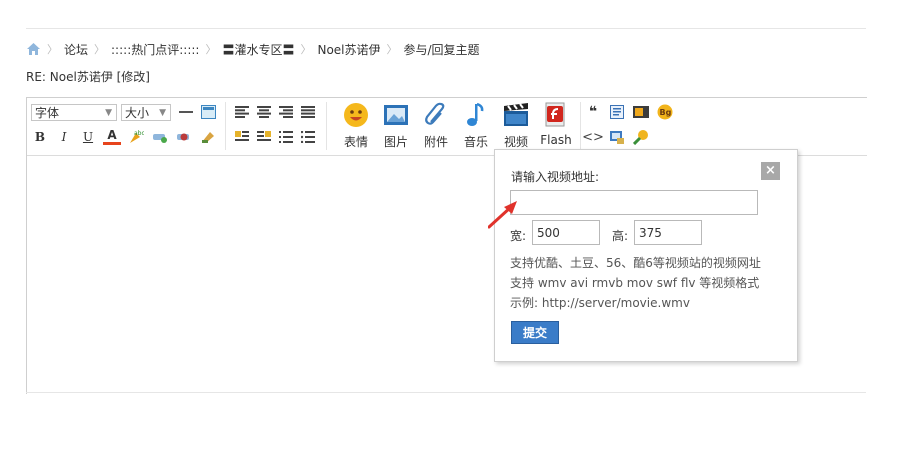 The width and height of the screenshot is (899, 471). I want to click on music-button: 音乐, so click(476, 126).